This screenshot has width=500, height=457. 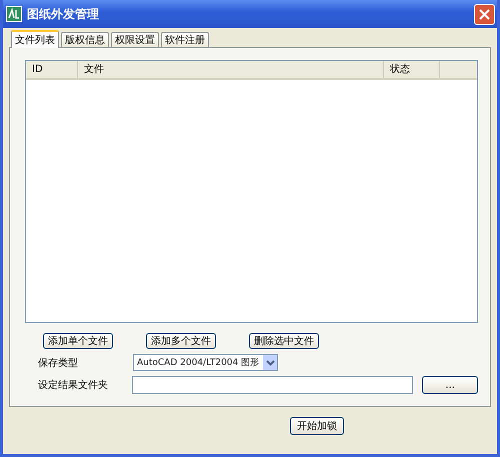 What do you see at coordinates (85, 39) in the screenshot?
I see `tab: 版权信息` at bounding box center [85, 39].